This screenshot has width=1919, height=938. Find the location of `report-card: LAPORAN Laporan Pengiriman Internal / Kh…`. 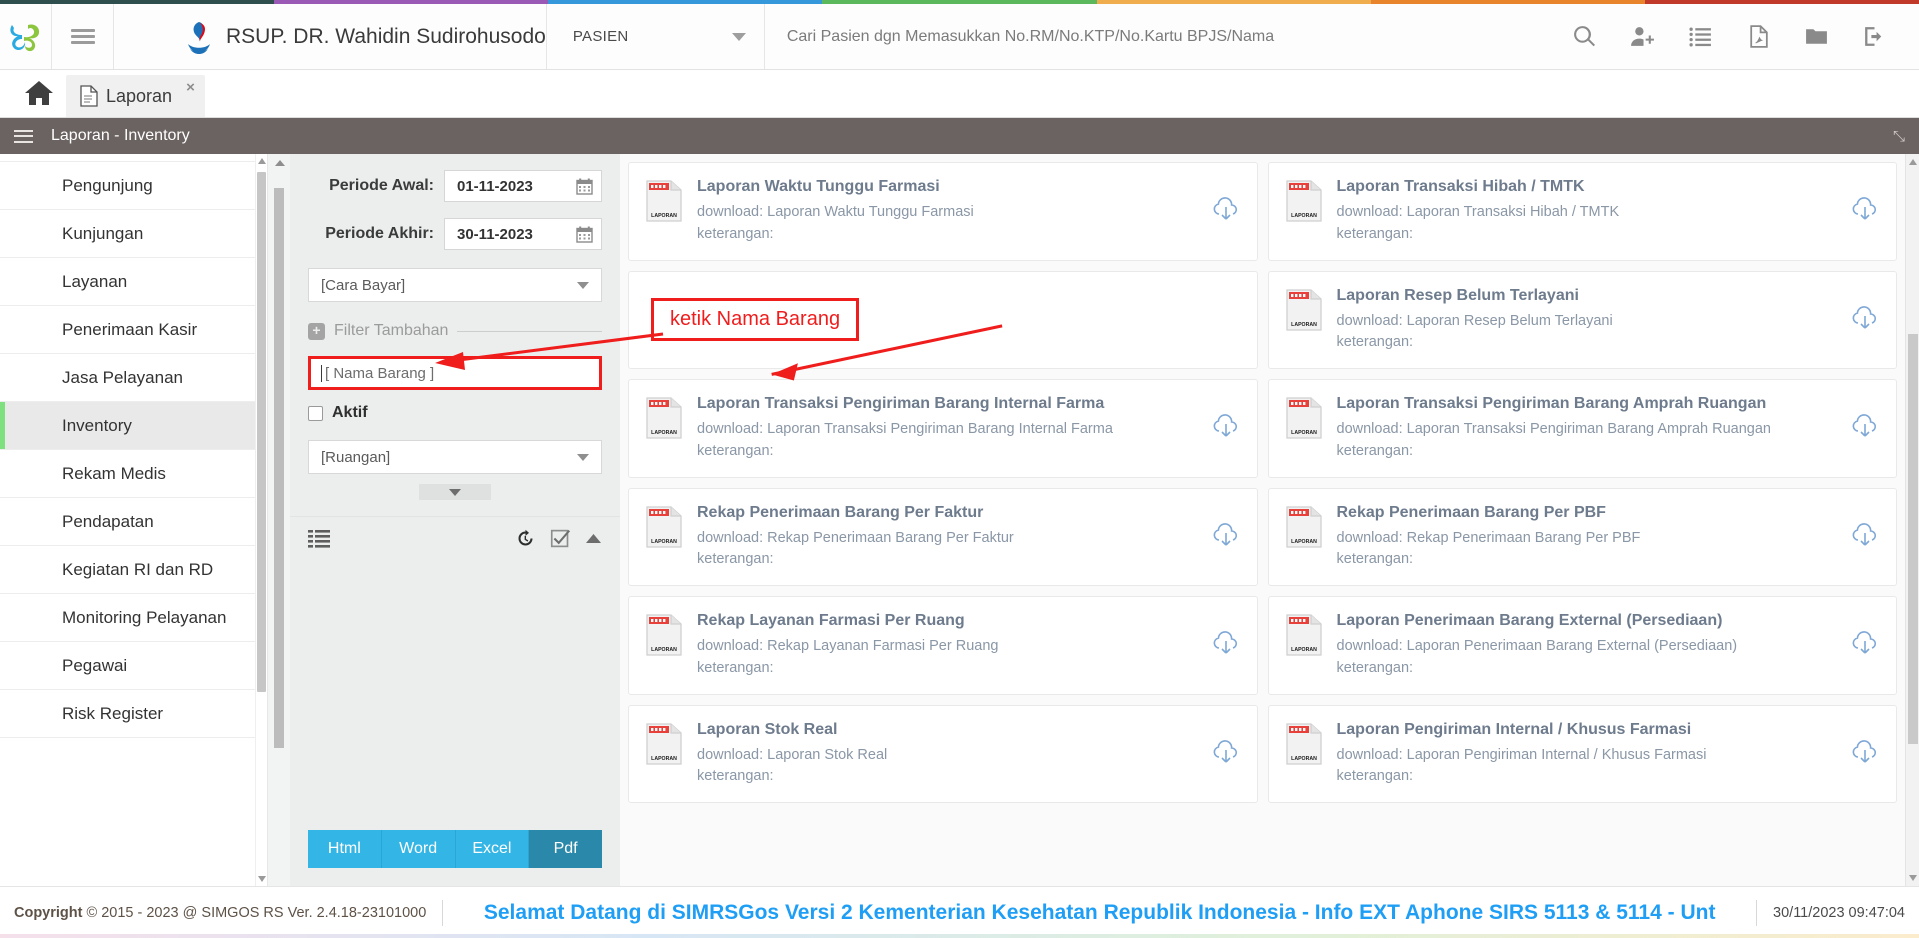

report-card: LAPORAN Laporan Pengiriman Internal / Kh… is located at coordinates (1582, 753).